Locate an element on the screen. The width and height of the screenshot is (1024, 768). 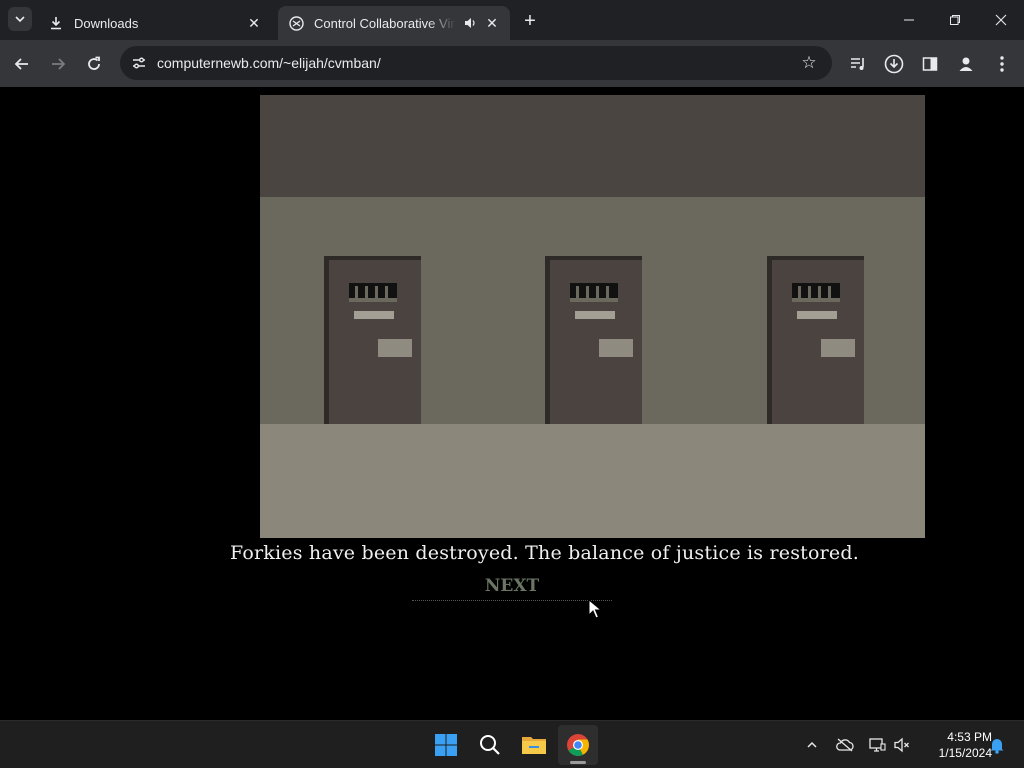
speaker-icon is located at coordinates (470, 23).